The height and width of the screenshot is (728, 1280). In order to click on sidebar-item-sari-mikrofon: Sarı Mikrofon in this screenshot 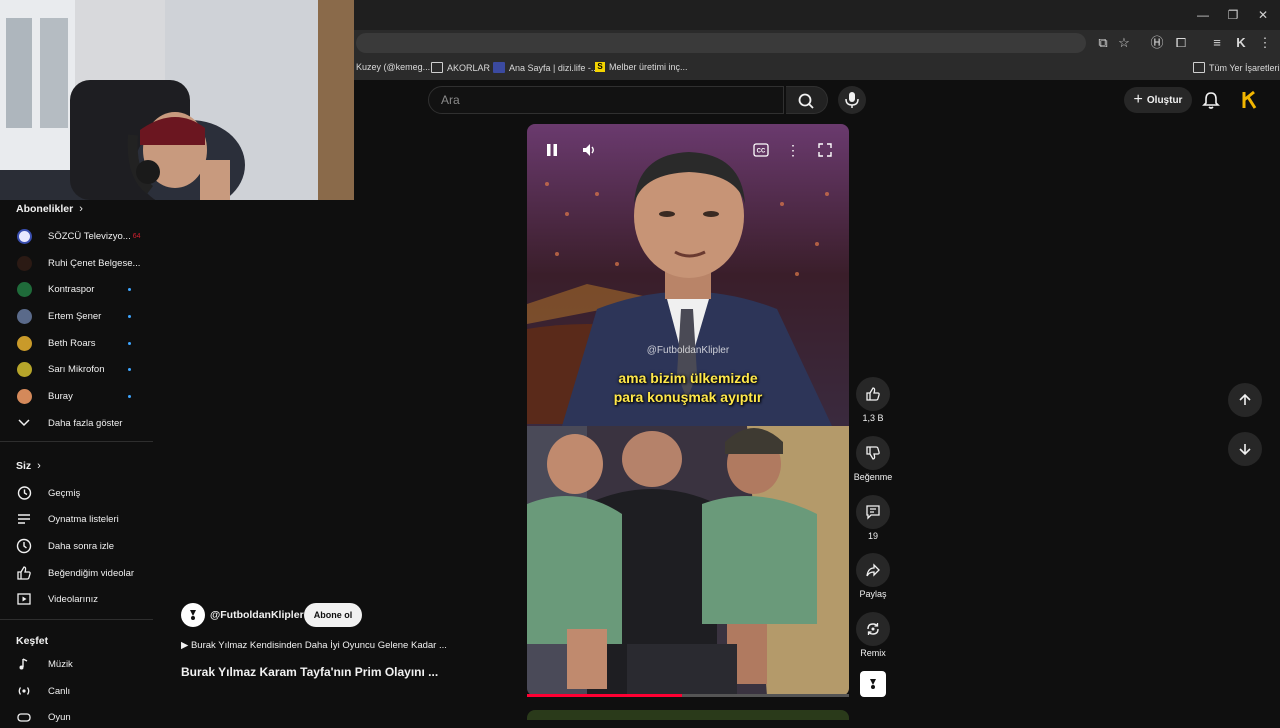, I will do `click(86, 369)`.